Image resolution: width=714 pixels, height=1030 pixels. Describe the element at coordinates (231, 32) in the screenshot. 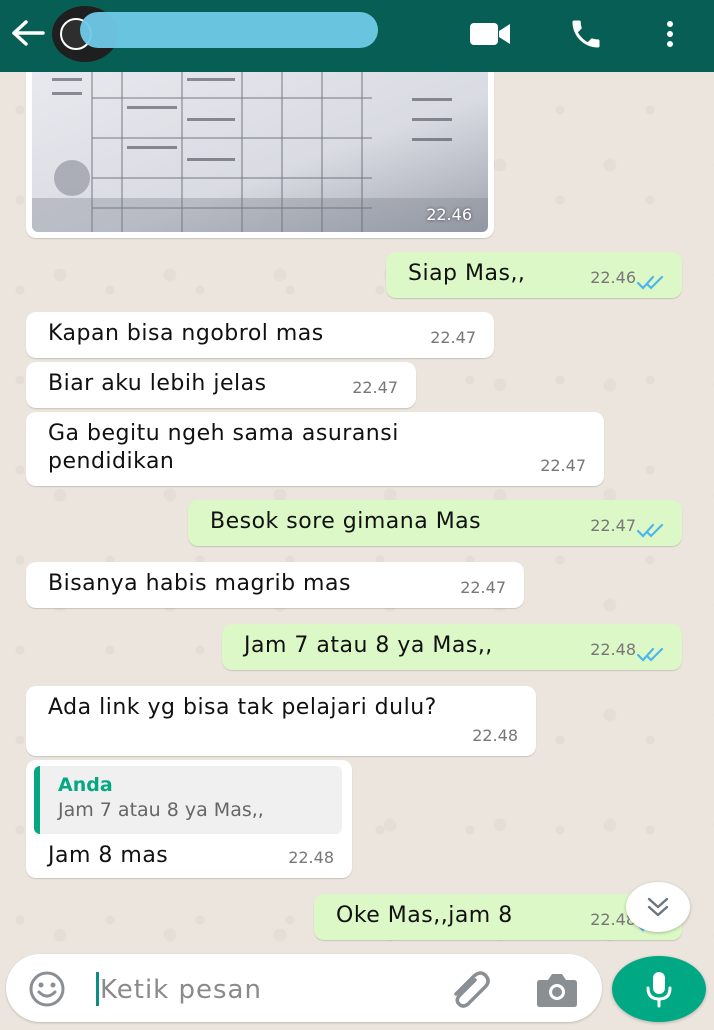

I see `contact-name` at that location.